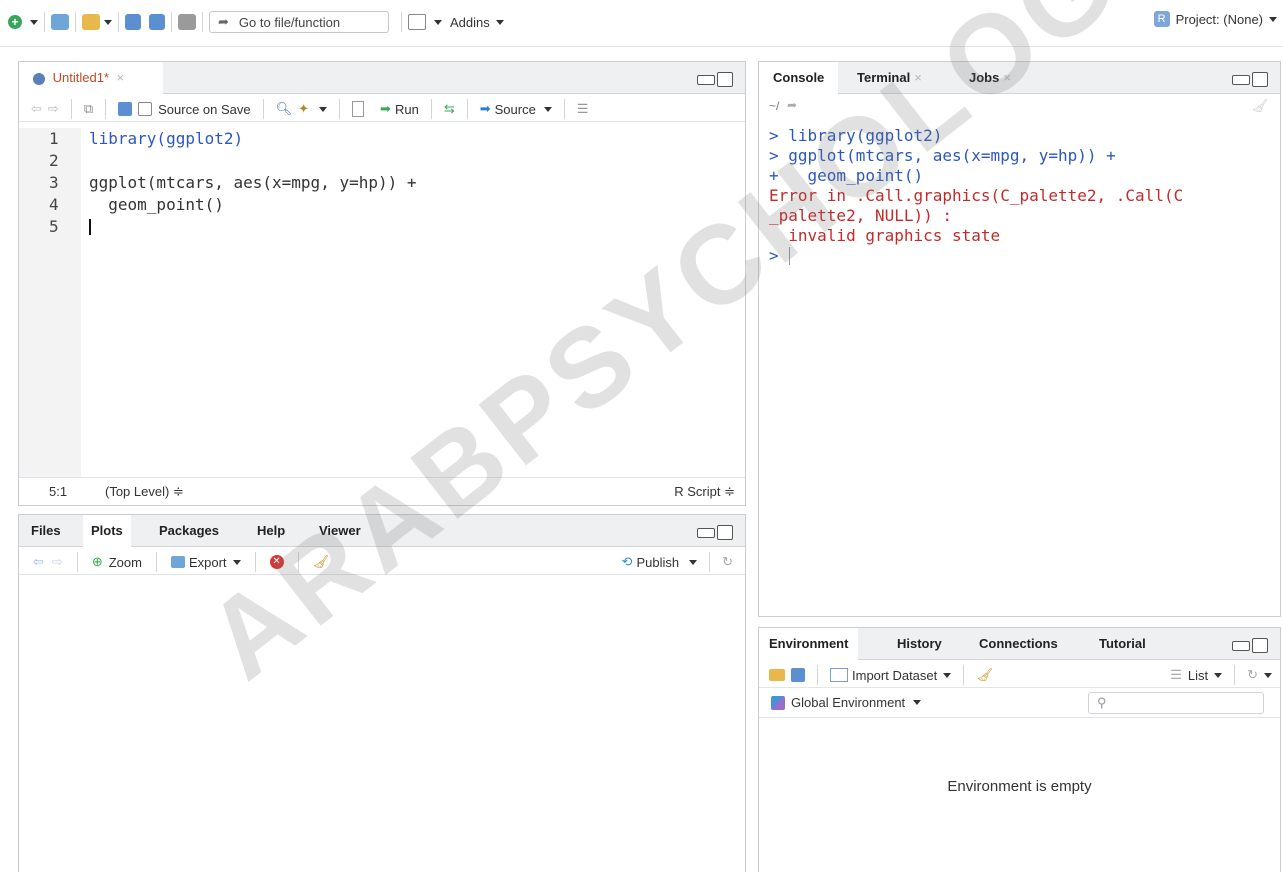 The height and width of the screenshot is (873, 1283). What do you see at coordinates (303, 109) in the screenshot?
I see `code-tools-wand-icon: ✦` at bounding box center [303, 109].